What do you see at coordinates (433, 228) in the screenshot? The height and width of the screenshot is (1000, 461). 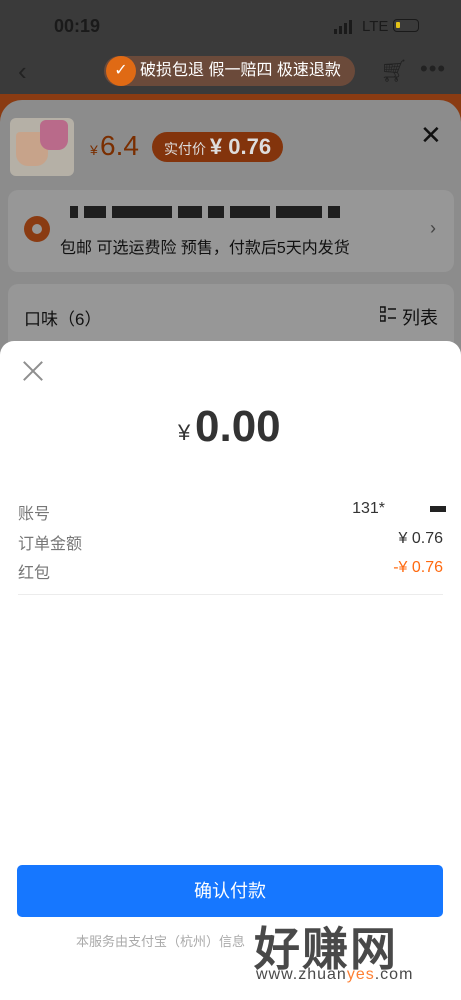 I see `chevron-right-icon: ›` at bounding box center [433, 228].